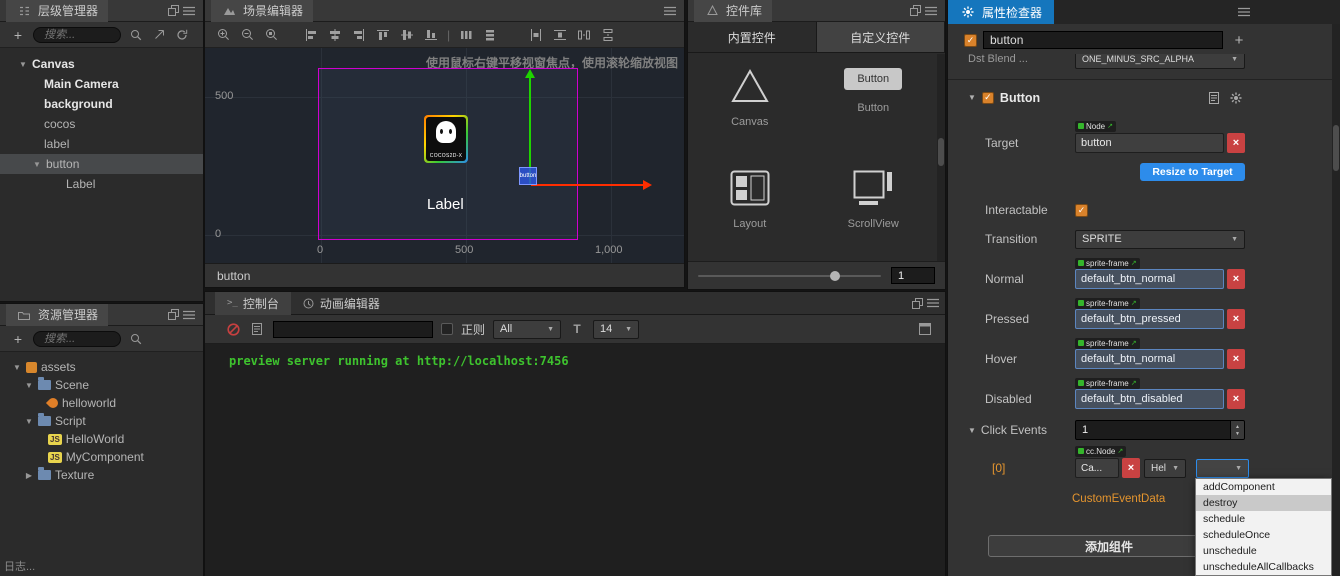 The image size is (1340, 576). What do you see at coordinates (880, 37) in the screenshot?
I see `tab-custom-controls: 自定义控件` at bounding box center [880, 37].